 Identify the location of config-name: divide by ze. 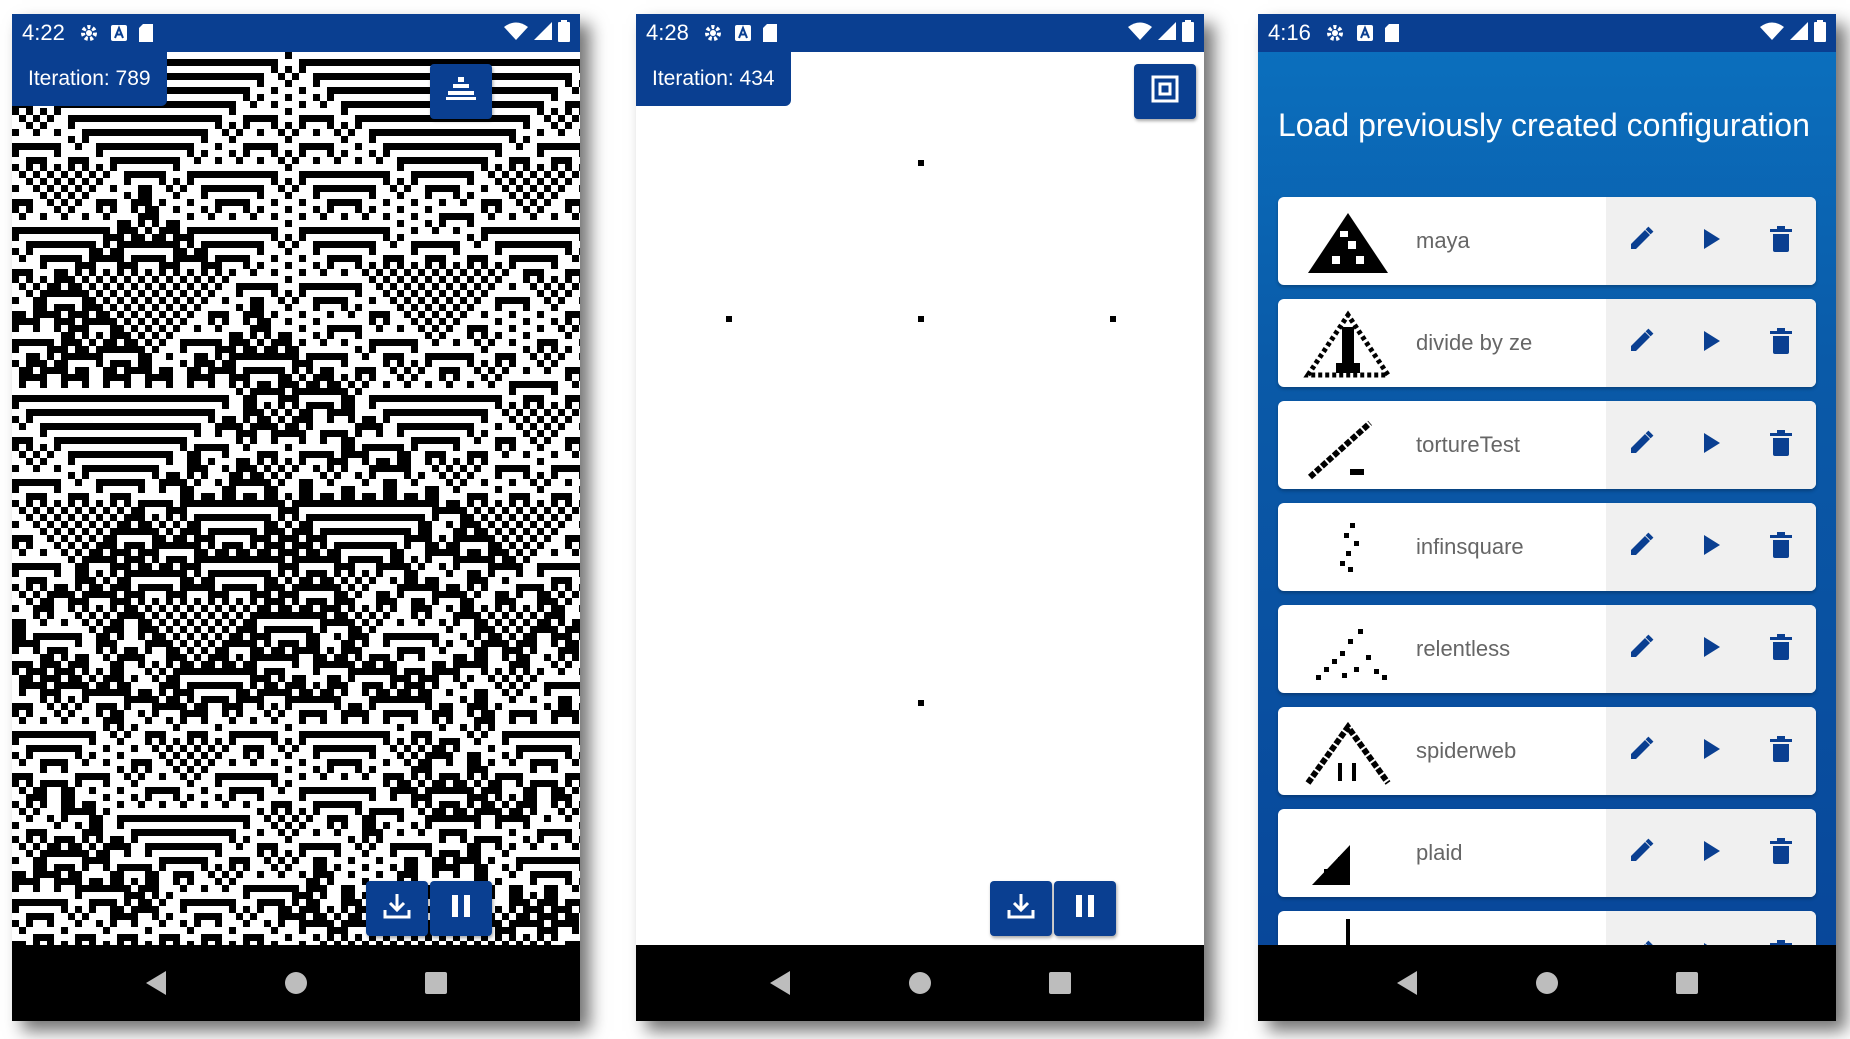
(1474, 342).